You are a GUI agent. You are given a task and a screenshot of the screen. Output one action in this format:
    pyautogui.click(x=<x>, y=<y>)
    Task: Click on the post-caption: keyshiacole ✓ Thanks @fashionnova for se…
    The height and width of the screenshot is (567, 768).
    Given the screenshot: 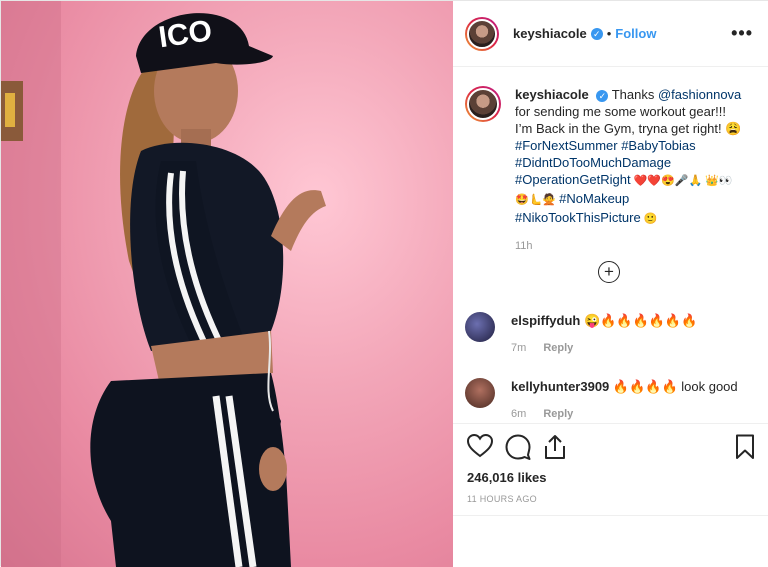 What is the action you would take?
    pyautogui.click(x=611, y=170)
    